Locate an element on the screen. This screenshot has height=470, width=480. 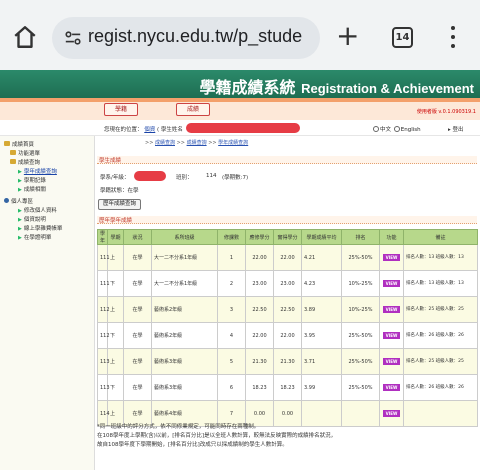
breadcrumb-item: 學年成績查詢 is located at coordinates (233, 143).